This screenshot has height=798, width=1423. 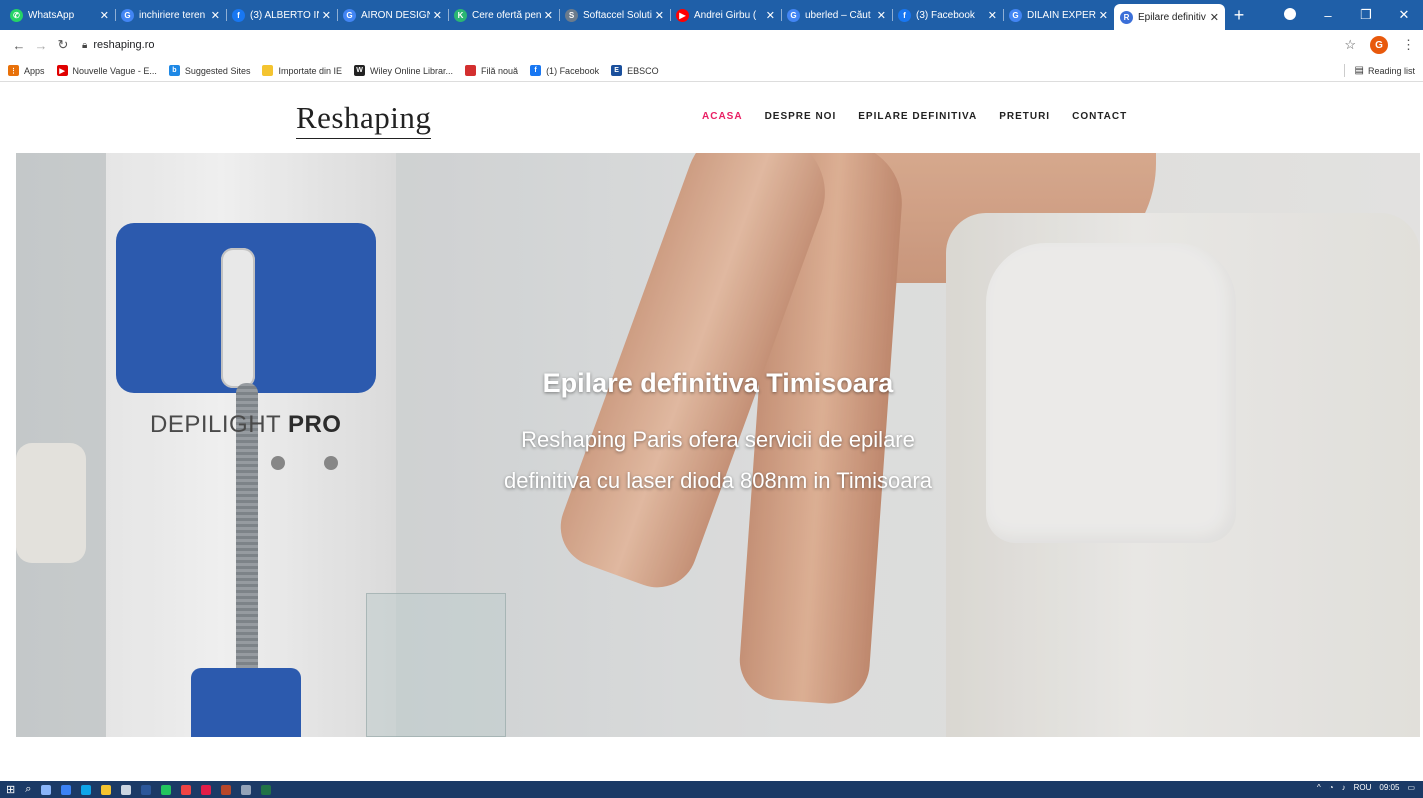 What do you see at coordinates (392, 15) in the screenshot?
I see `browser-tab: G AIRON DESIGN ✕` at bounding box center [392, 15].